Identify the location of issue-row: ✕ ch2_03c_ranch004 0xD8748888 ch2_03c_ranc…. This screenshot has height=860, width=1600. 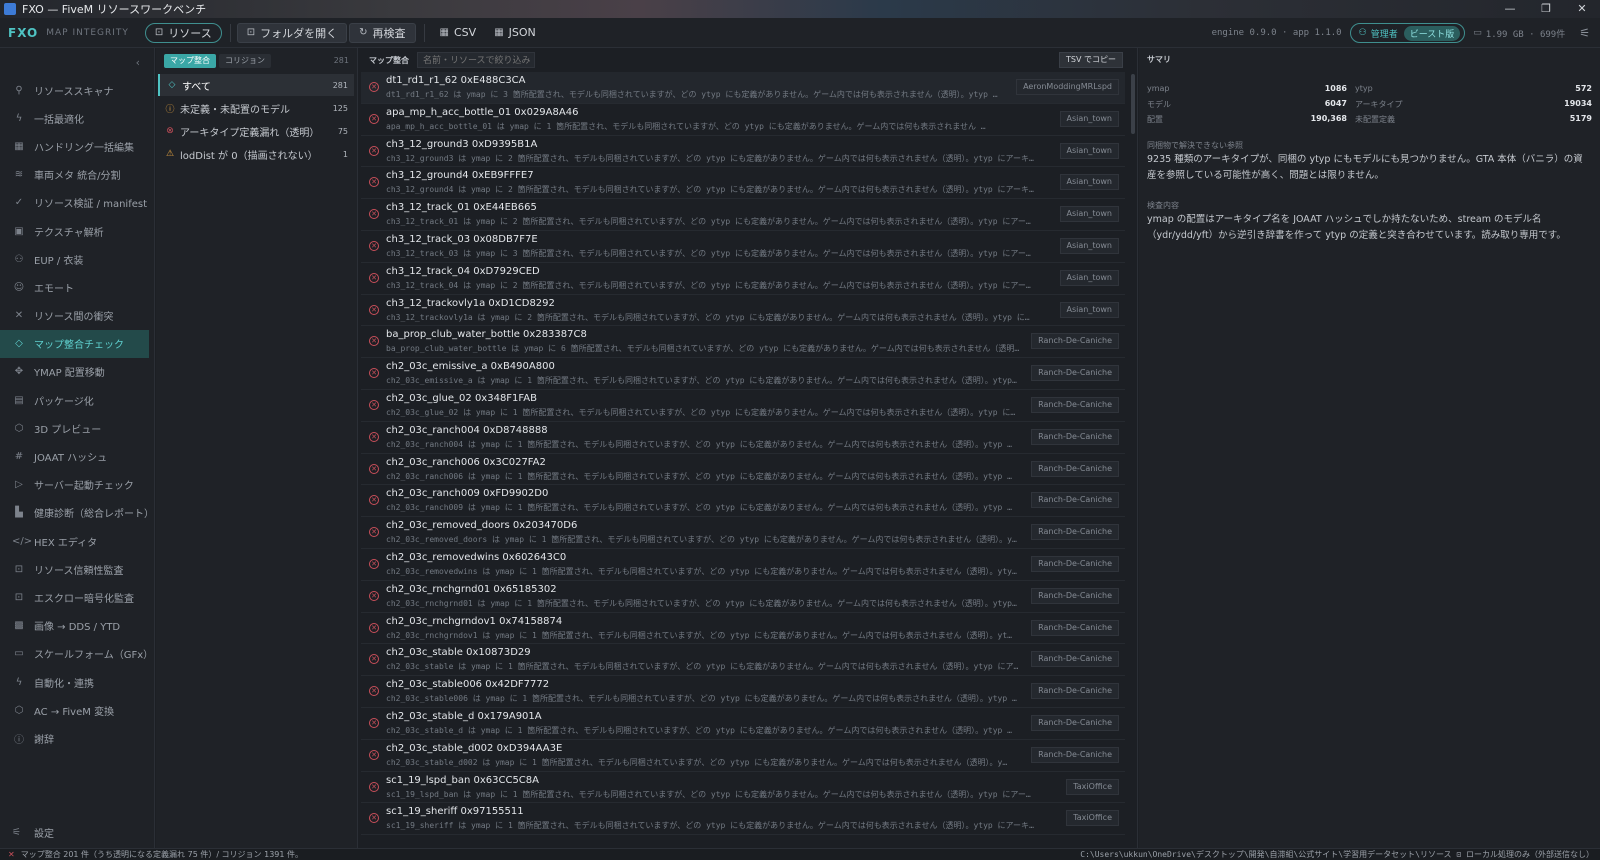
(743, 438).